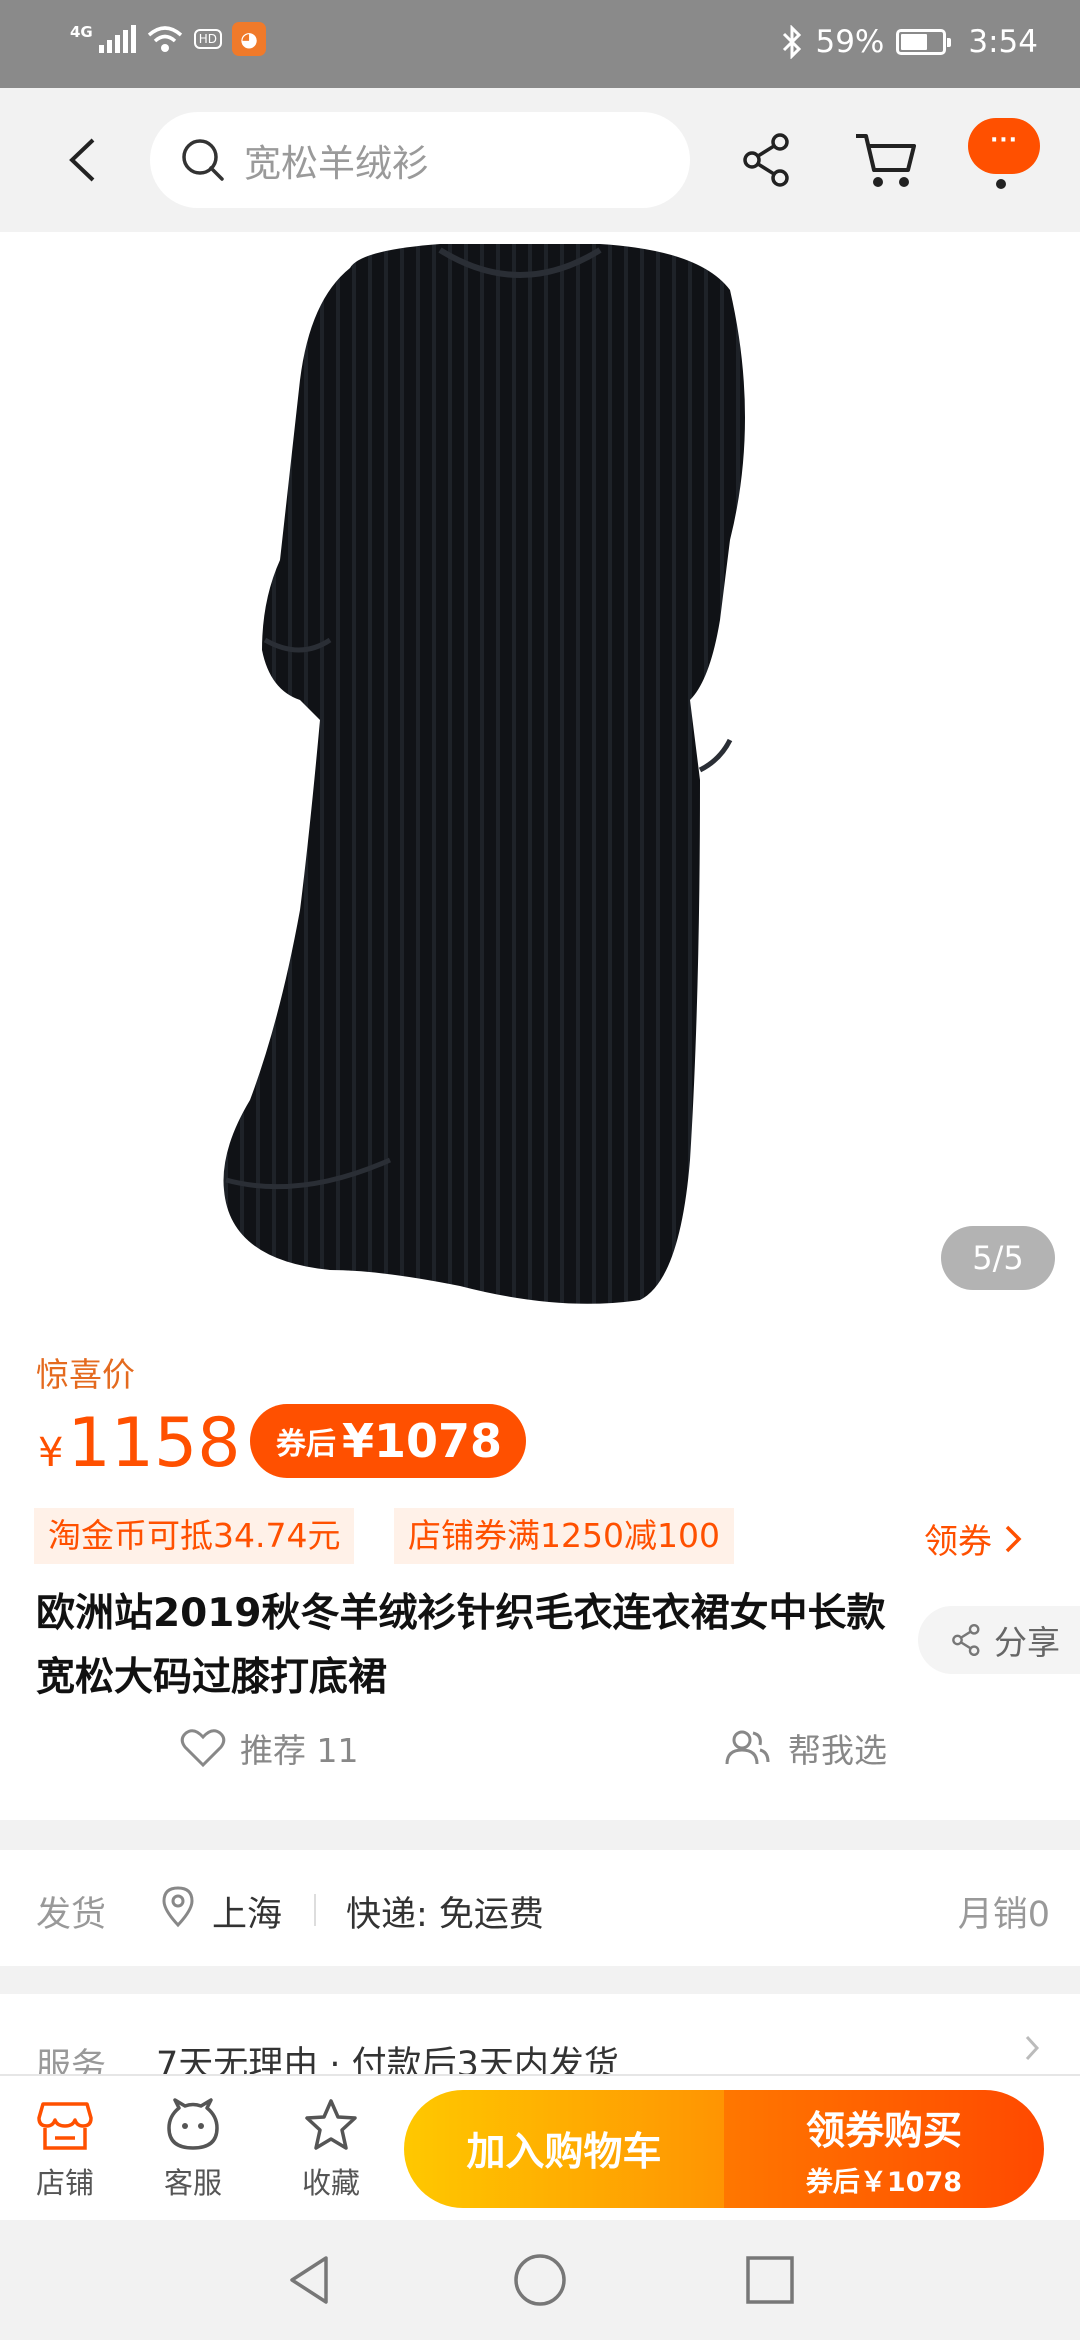  Describe the element at coordinates (461, 1645) in the screenshot. I see `product-title: 欧洲站2019秋冬羊绒衫针织毛衣连衣裙女中长款宽松大码过膝打底裙` at that location.